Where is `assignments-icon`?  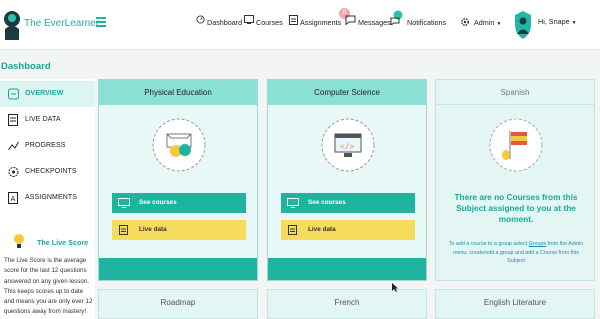 assignments-icon is located at coordinates (293, 20).